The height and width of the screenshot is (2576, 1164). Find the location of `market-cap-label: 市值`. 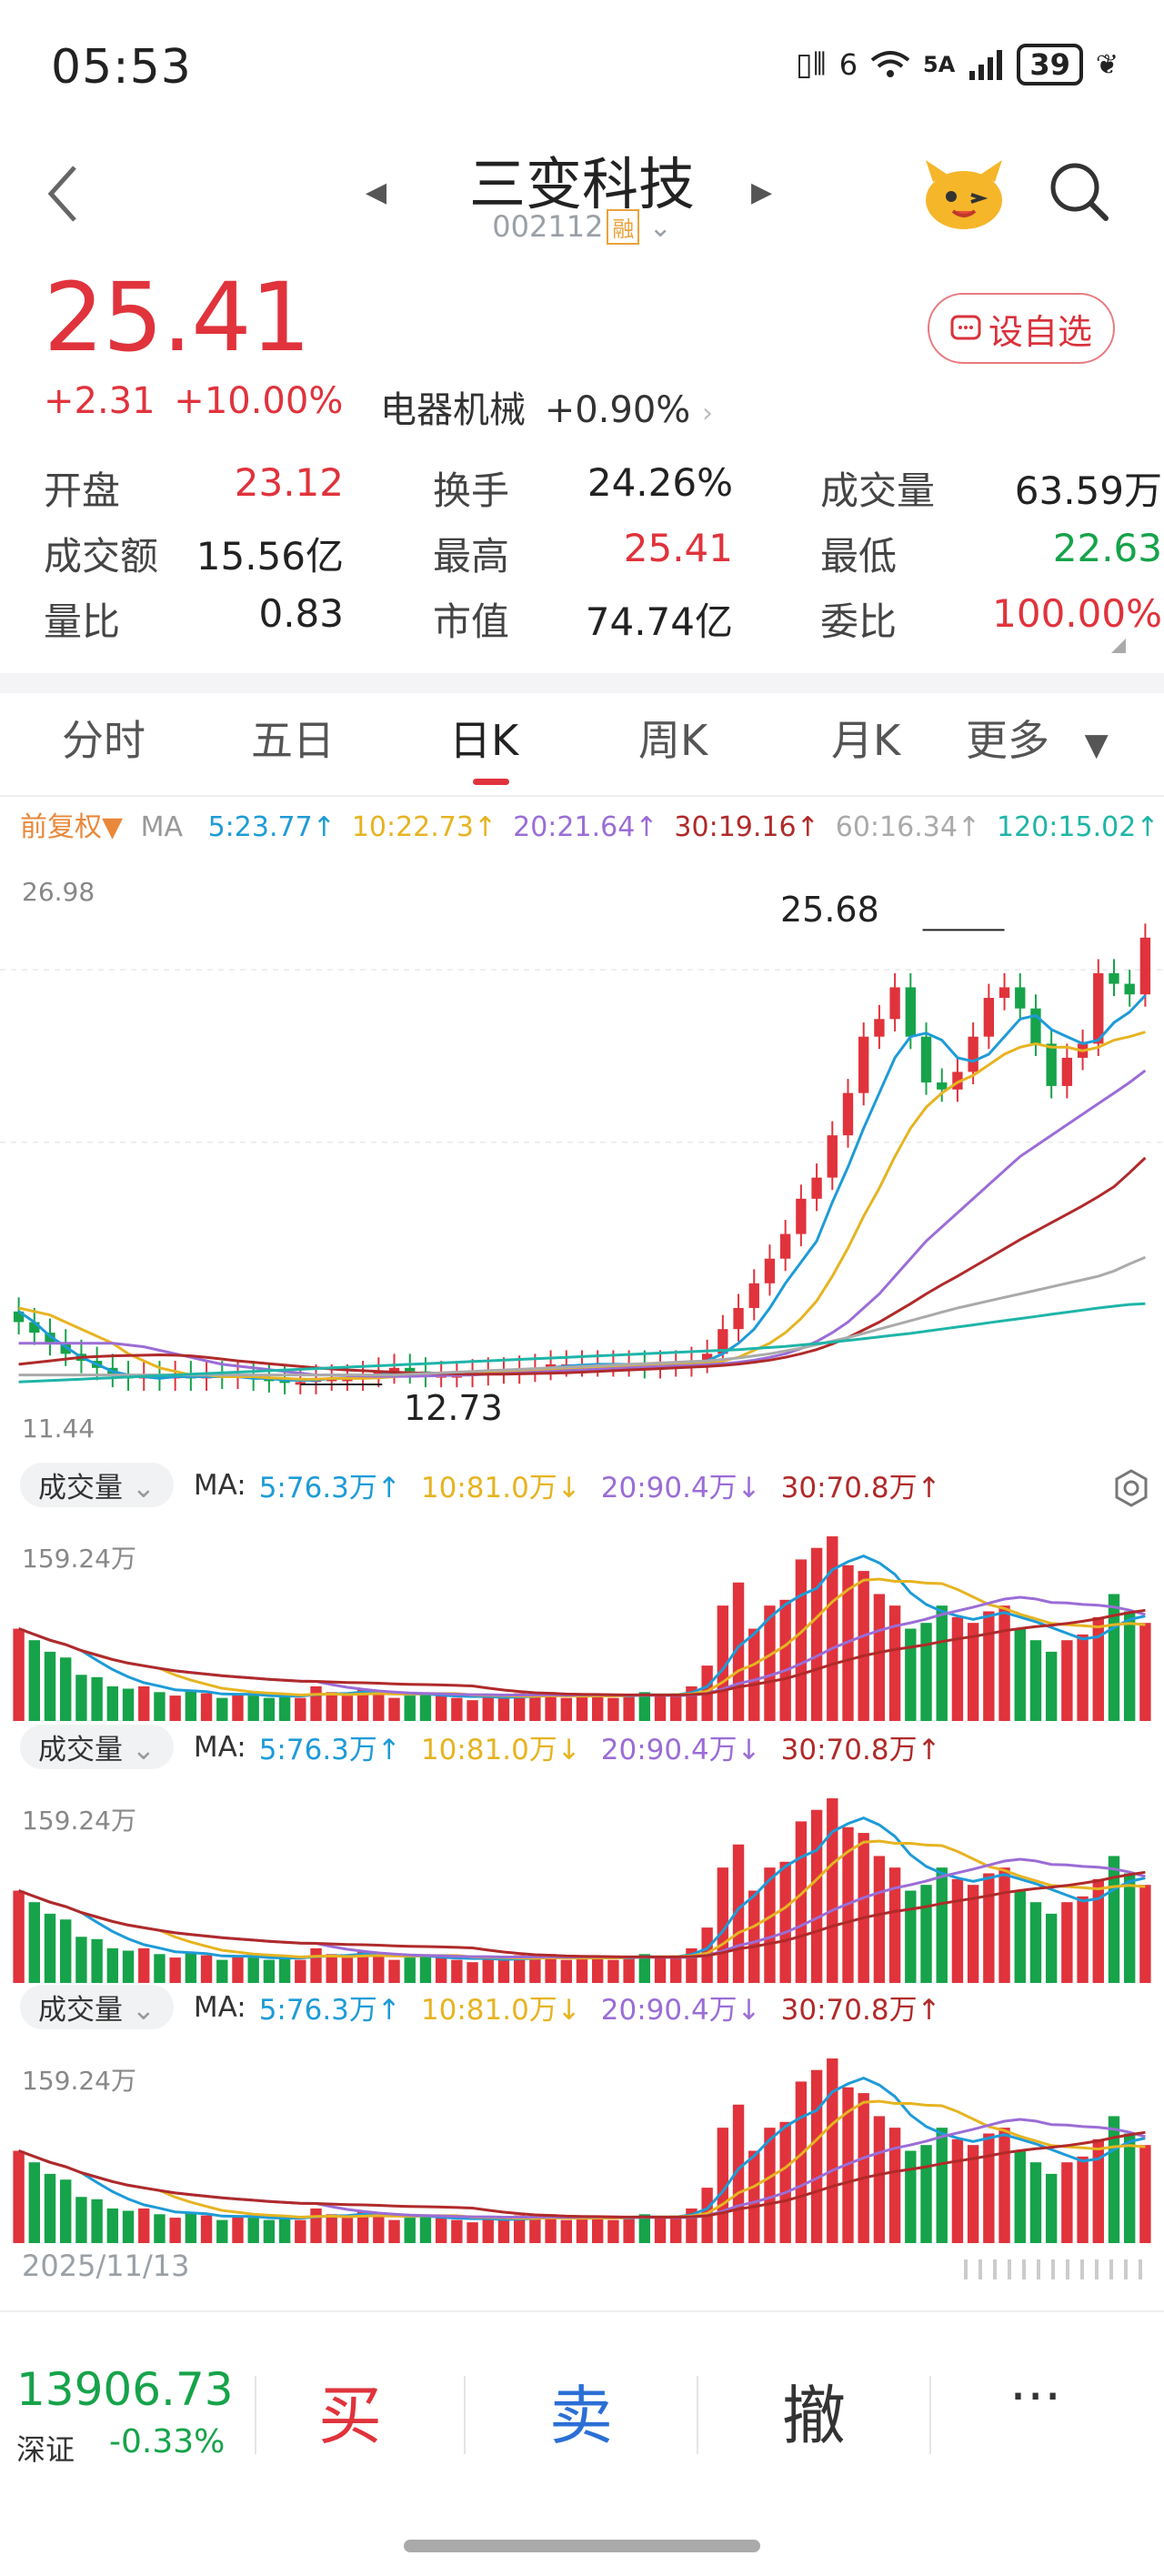

market-cap-label: 市值 is located at coordinates (472, 621).